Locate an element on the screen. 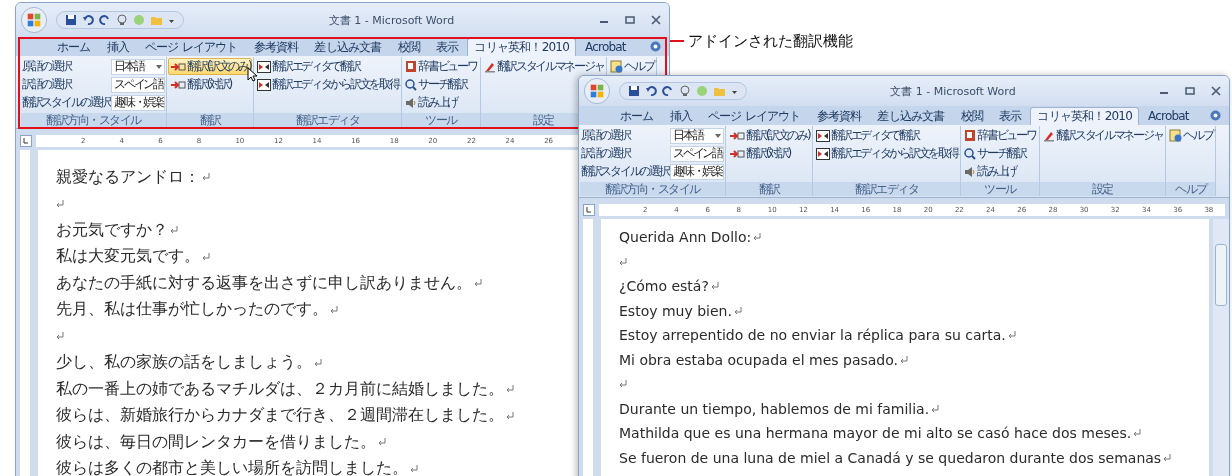  callout-label: アドインされた翻訳機能 is located at coordinates (770, 41).